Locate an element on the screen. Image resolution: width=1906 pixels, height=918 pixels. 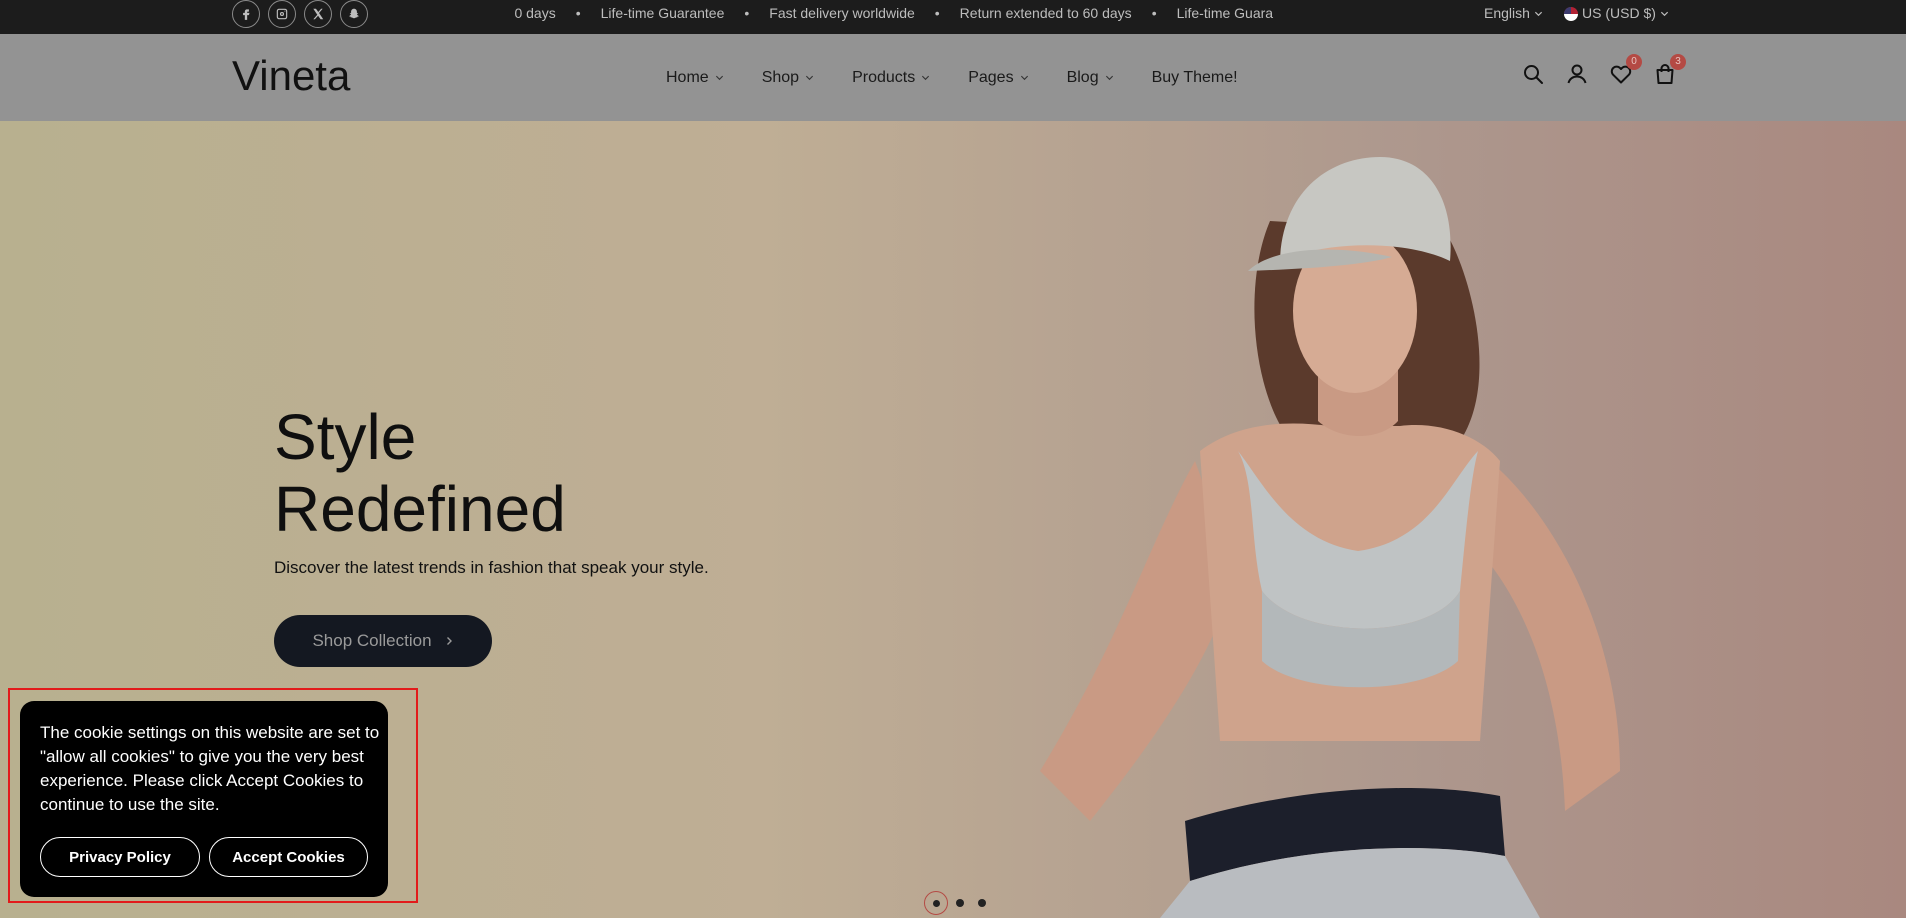
marquee-item: Life-time Guara is located at coordinates (1225, 13).